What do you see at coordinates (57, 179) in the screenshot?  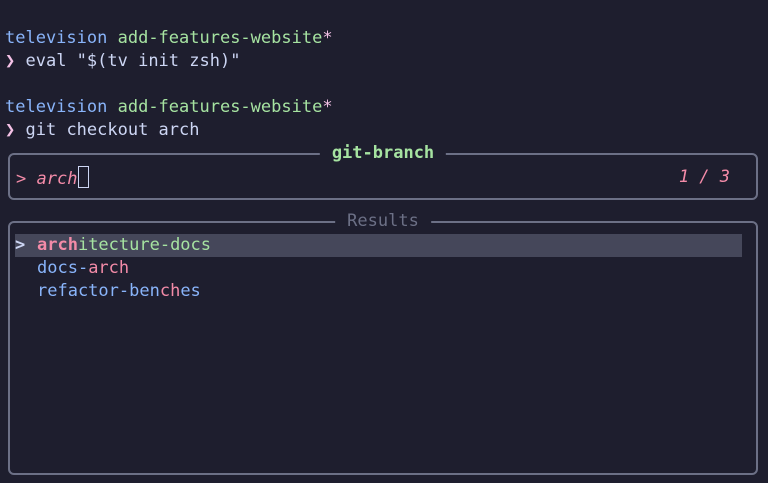 I see `query-text: arch` at bounding box center [57, 179].